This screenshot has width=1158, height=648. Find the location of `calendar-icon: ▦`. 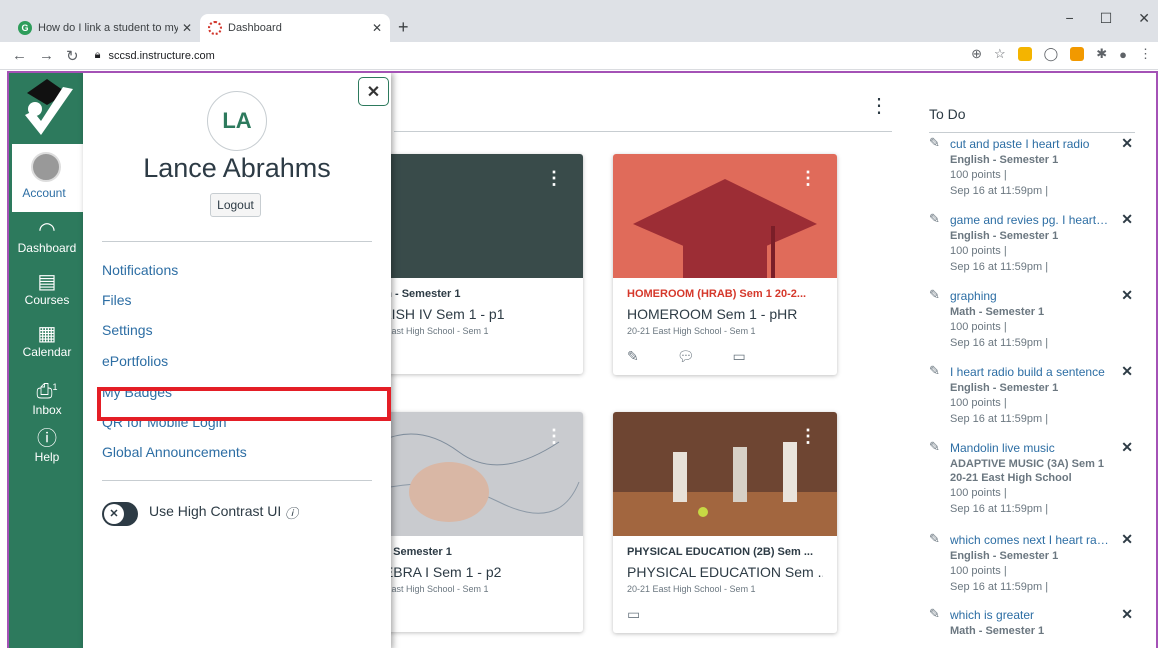

calendar-icon: ▦ is located at coordinates (47, 334).